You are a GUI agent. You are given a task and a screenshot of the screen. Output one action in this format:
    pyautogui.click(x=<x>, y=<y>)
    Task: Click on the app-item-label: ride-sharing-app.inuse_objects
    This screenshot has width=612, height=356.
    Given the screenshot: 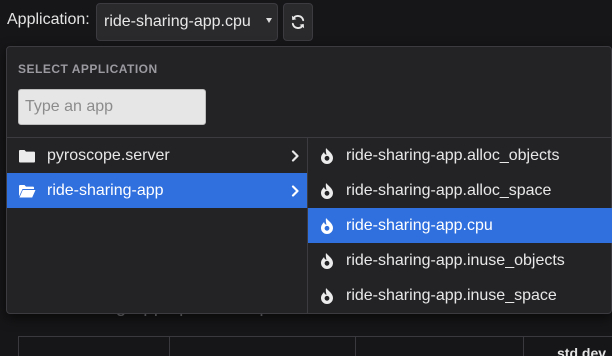 What is the action you would take?
    pyautogui.click(x=455, y=260)
    